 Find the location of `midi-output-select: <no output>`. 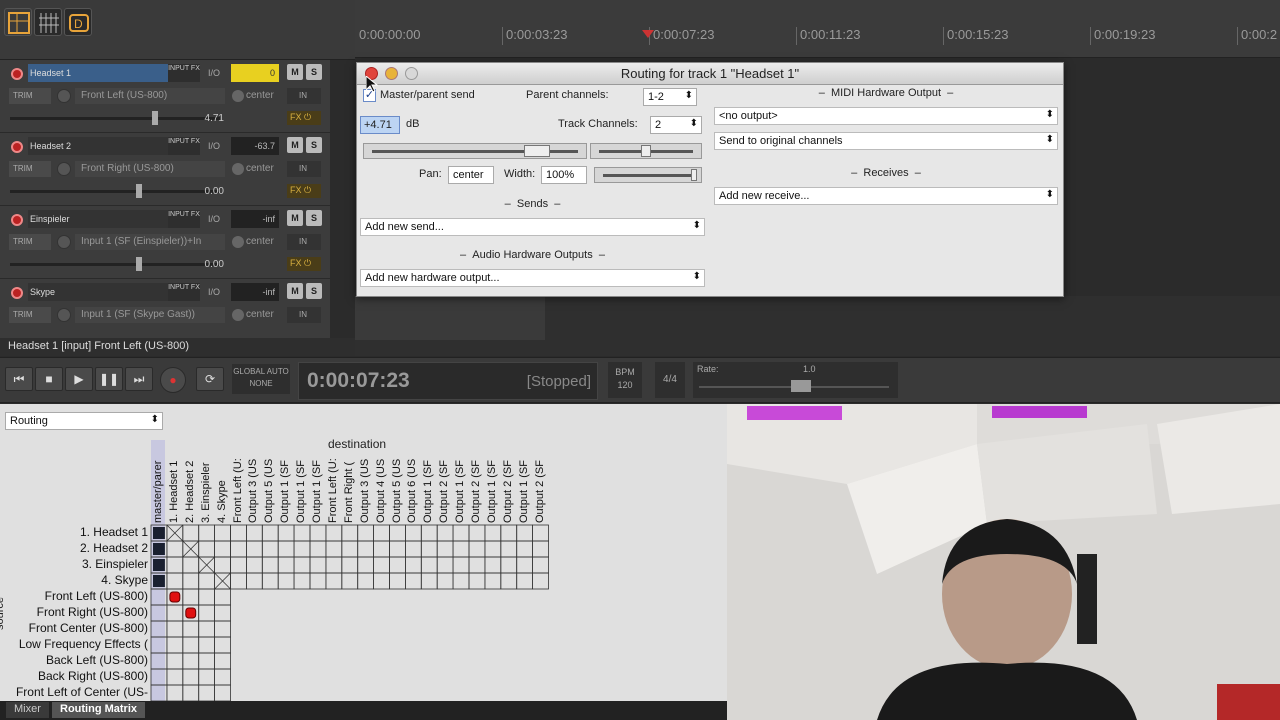

midi-output-select: <no output> is located at coordinates (886, 116).